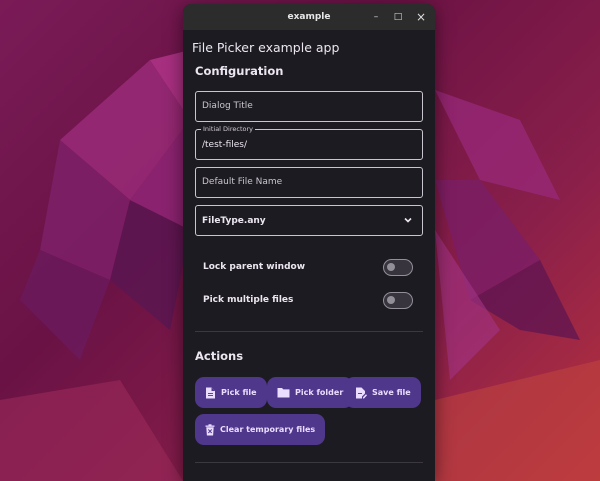 The height and width of the screenshot is (481, 600). I want to click on pick-multiple-files-label: Pick multiple files, so click(248, 300).